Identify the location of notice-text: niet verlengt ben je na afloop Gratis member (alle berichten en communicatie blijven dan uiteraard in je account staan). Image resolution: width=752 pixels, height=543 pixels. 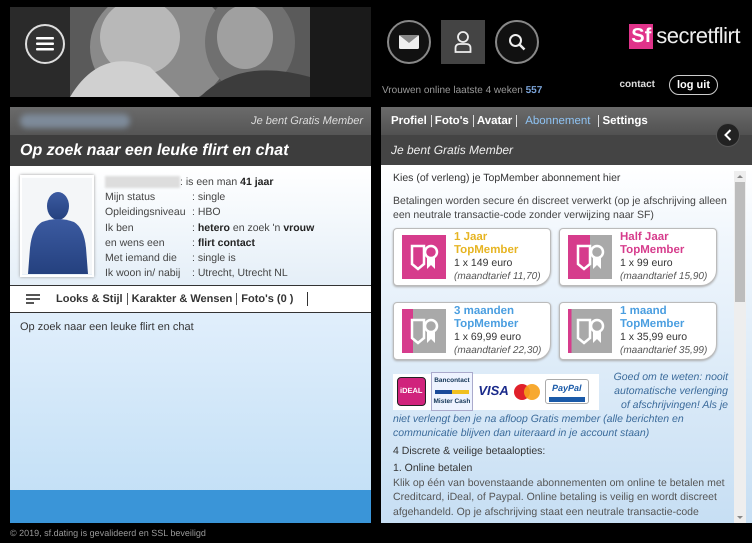
(539, 426).